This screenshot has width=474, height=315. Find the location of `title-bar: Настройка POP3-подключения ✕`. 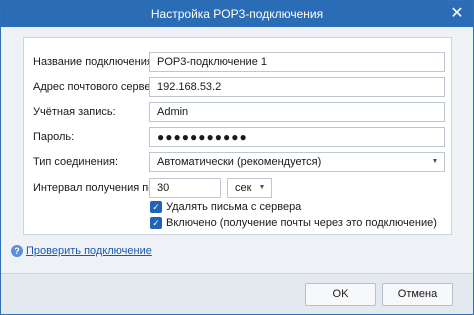

title-bar: Настройка POP3-подключения ✕ is located at coordinates (237, 14).